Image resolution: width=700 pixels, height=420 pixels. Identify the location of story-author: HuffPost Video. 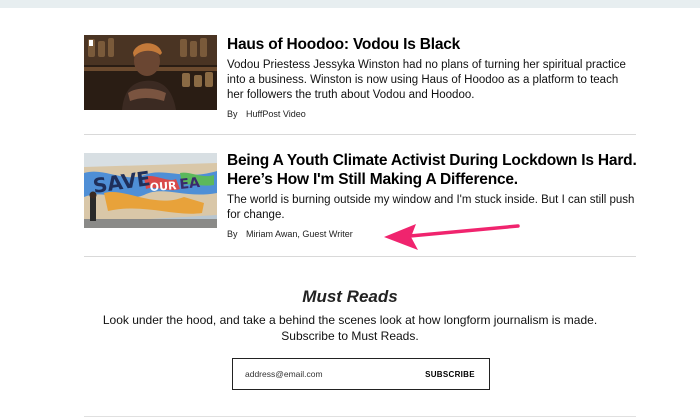
(276, 114).